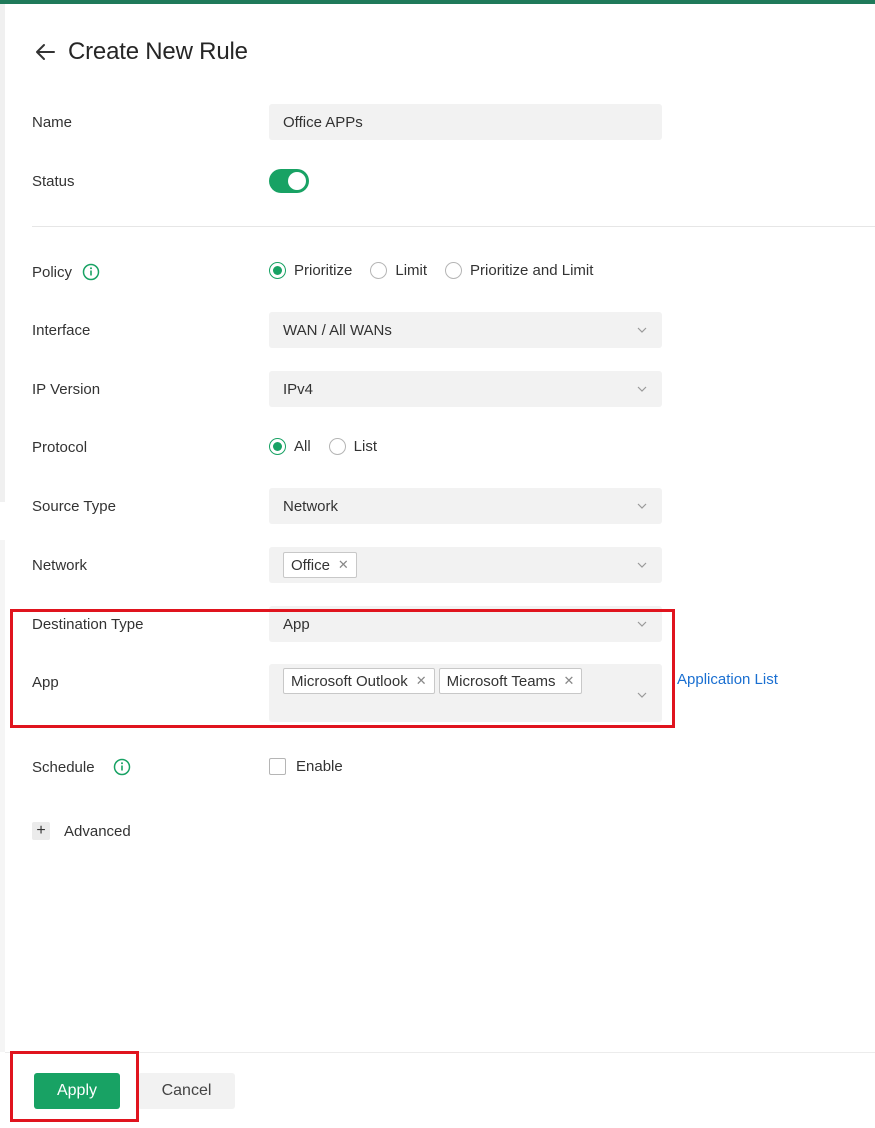  Describe the element at coordinates (532, 270) in the screenshot. I see `radio-label: Prioritize and Limit` at that location.